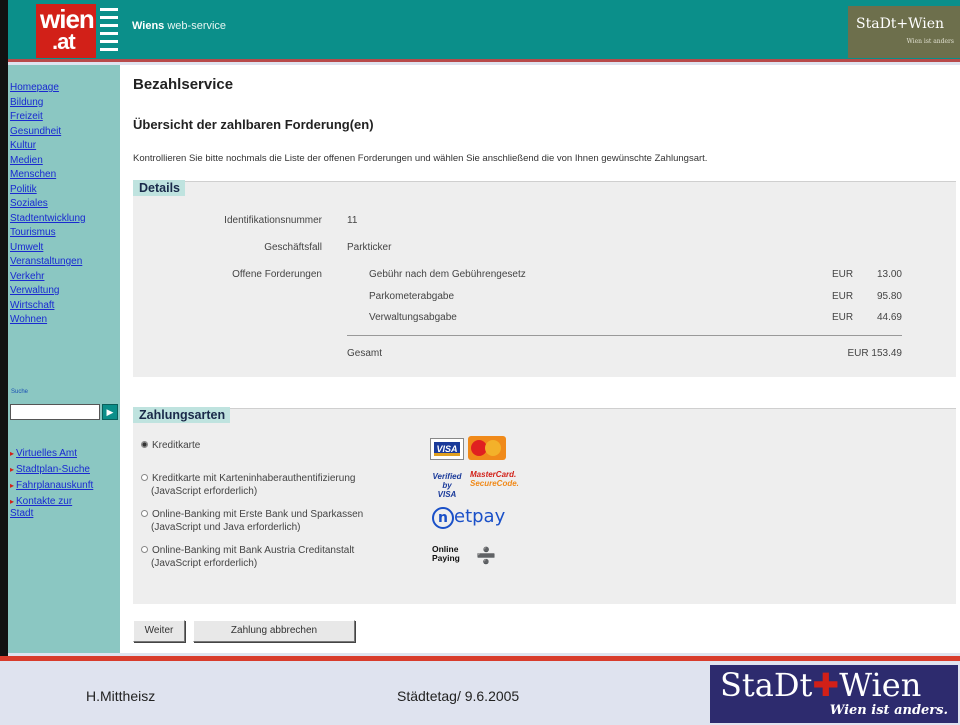 This screenshot has width=960, height=725. What do you see at coordinates (274, 631) in the screenshot?
I see `cancel-payment-button: Zahlung abbrechen` at bounding box center [274, 631].